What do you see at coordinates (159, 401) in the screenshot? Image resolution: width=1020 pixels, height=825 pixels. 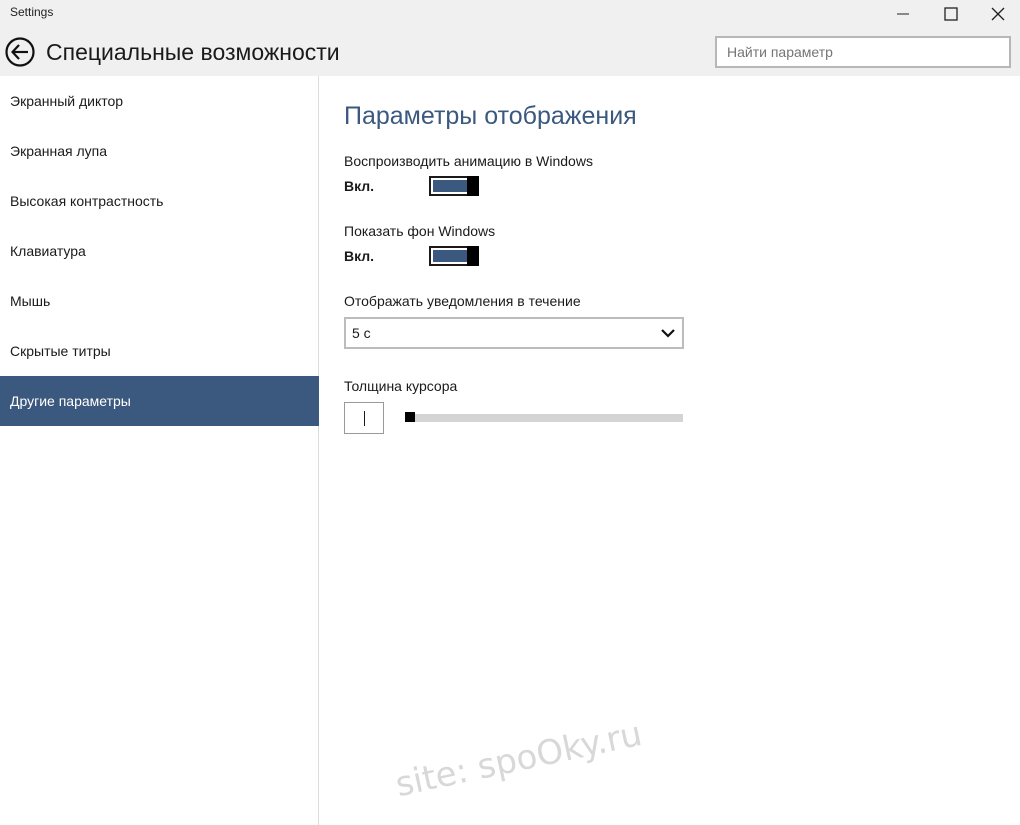 I see `sidebar-item-other-options: Другие параметры` at bounding box center [159, 401].